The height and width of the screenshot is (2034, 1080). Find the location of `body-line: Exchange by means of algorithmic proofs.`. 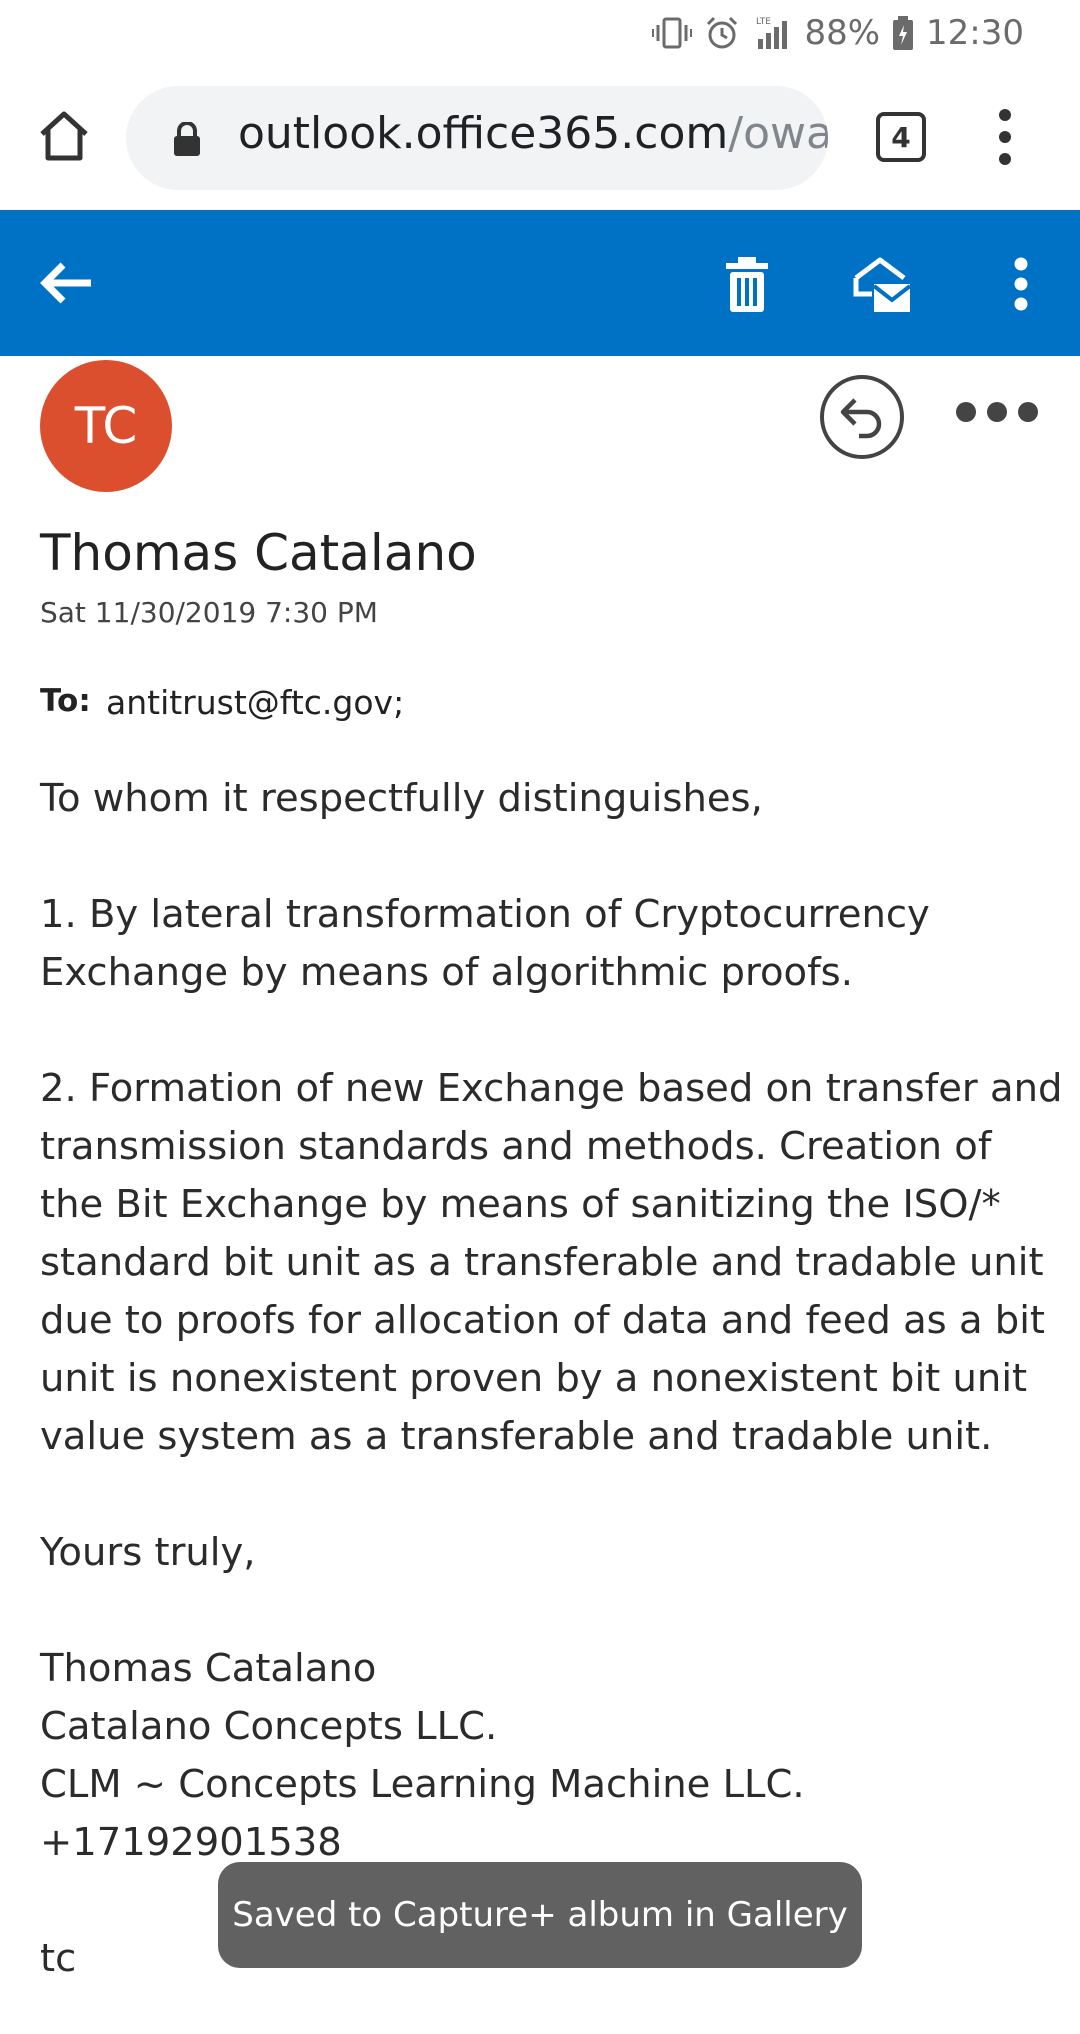

body-line: Exchange by means of algorithmic proofs. is located at coordinates (446, 972).